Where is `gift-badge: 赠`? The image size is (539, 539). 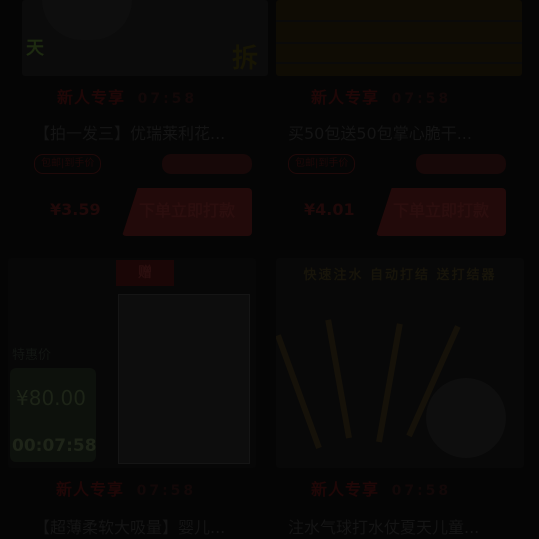 gift-badge: 赠 is located at coordinates (145, 273).